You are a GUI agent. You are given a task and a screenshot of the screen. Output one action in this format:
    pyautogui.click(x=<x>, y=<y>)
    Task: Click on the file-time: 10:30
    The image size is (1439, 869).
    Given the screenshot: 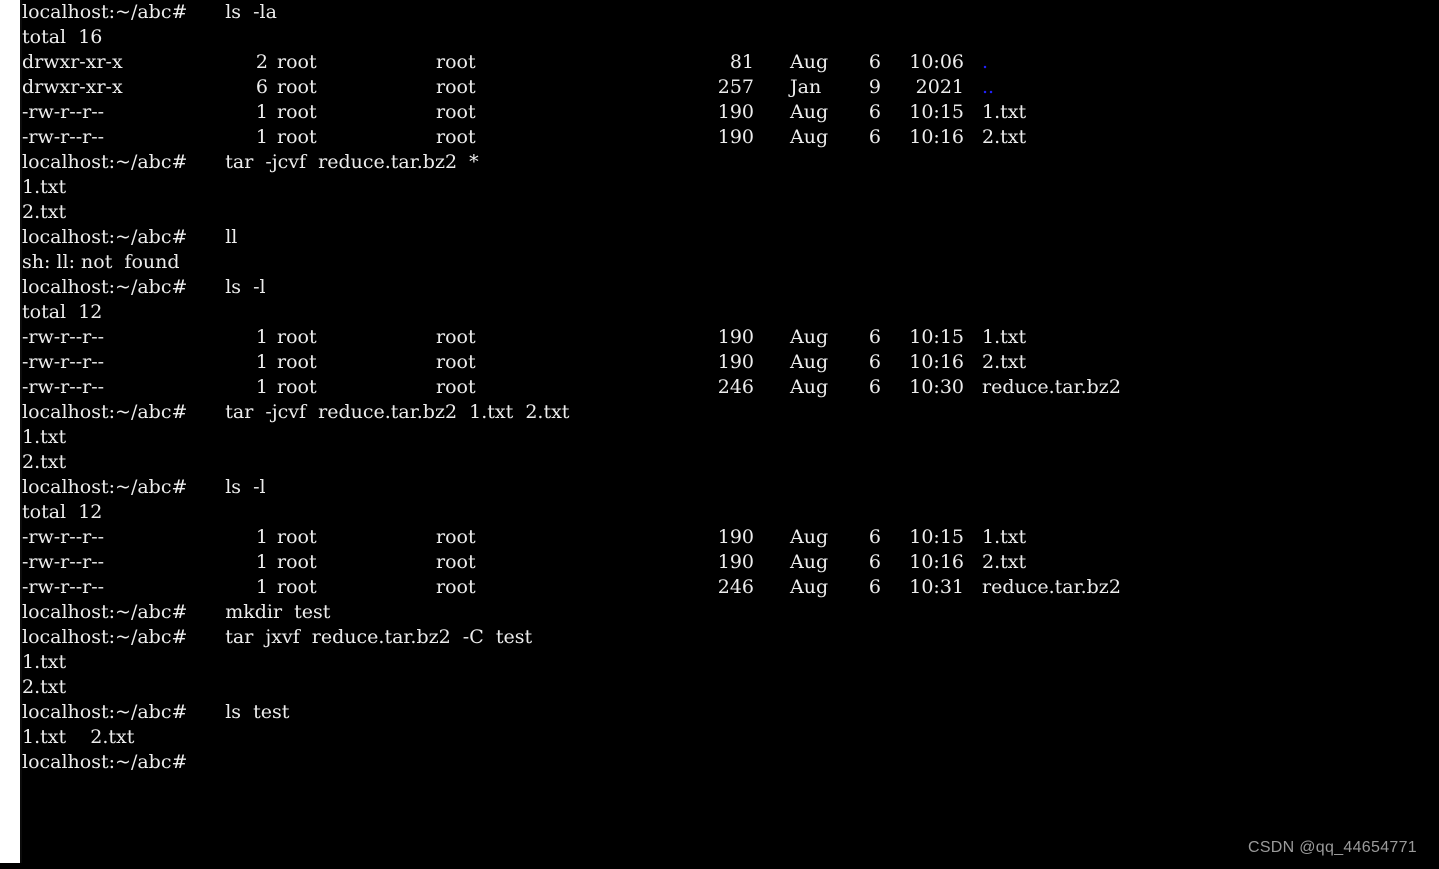 What is the action you would take?
    pyautogui.click(x=936, y=387)
    